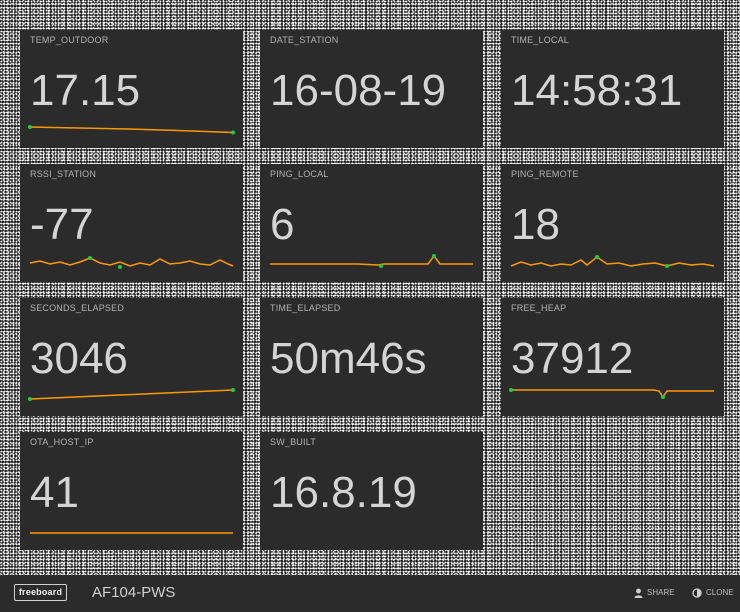 This screenshot has height=612, width=740. What do you see at coordinates (343, 492) in the screenshot?
I see `pane-value: 16.8.19` at bounding box center [343, 492].